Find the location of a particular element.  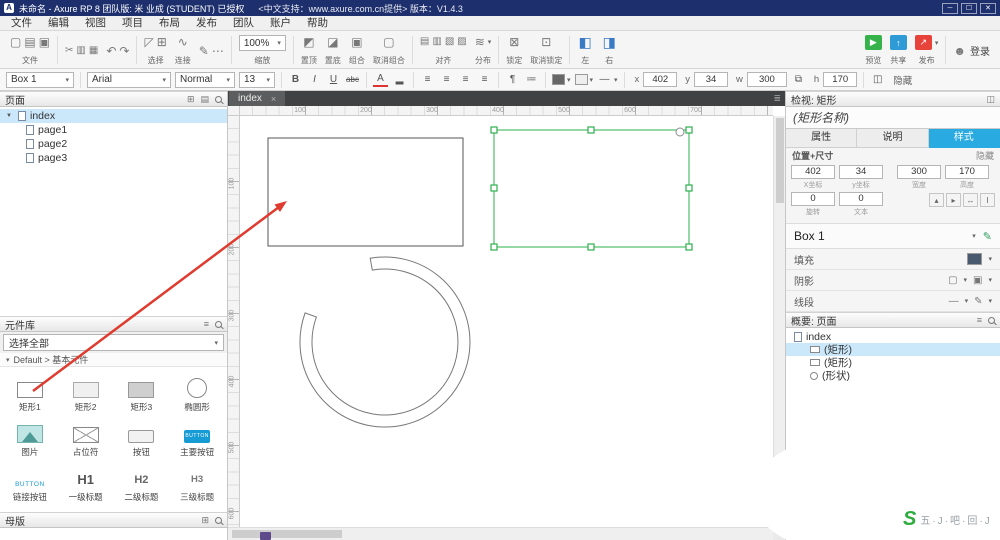

hide-icon: ◫ is located at coordinates (877, 80).